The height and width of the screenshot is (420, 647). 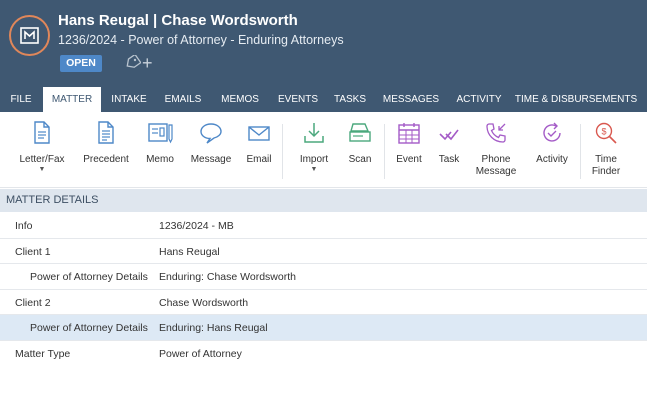 I want to click on task-button: Task, so click(x=449, y=143).